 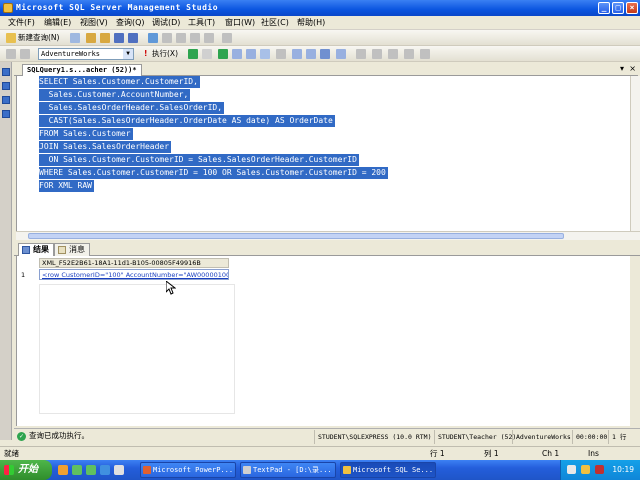 I want to click on maximize-button: □, so click(x=618, y=8).